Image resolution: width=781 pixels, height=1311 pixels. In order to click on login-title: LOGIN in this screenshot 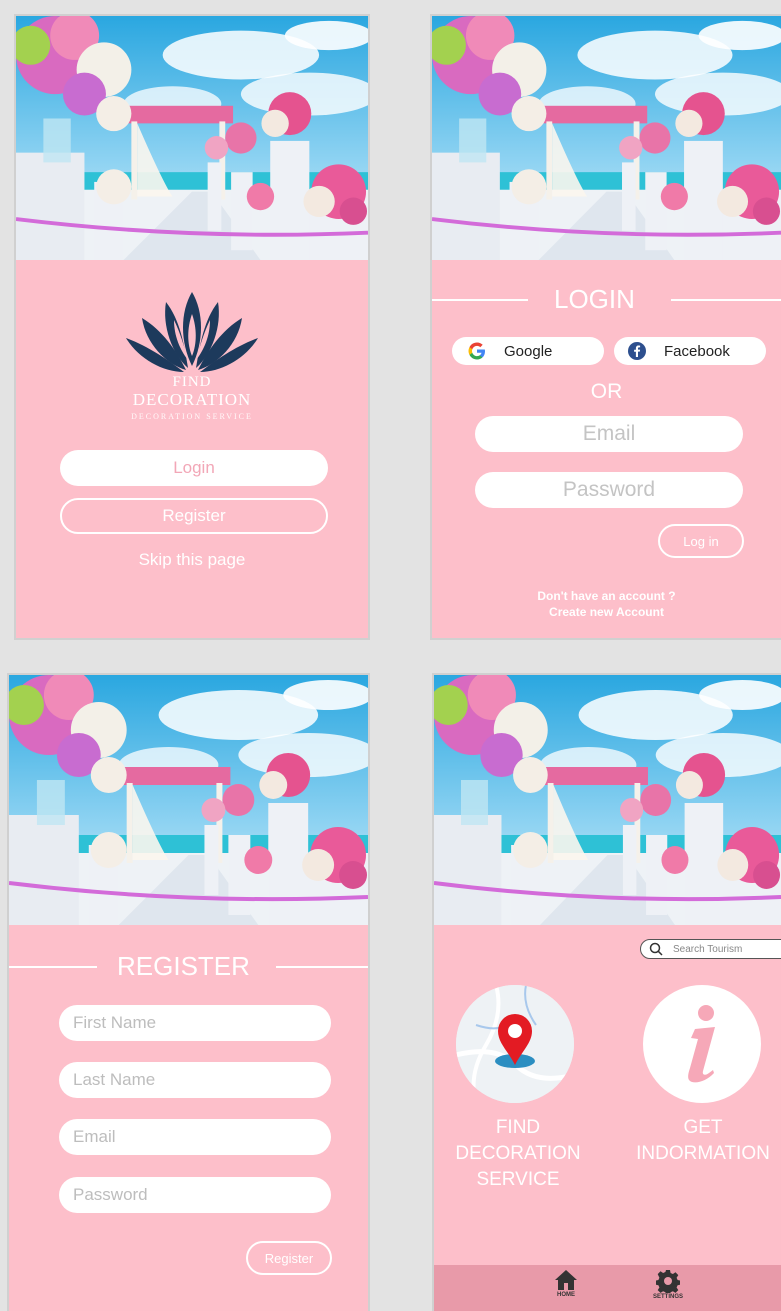, I will do `click(594, 299)`.